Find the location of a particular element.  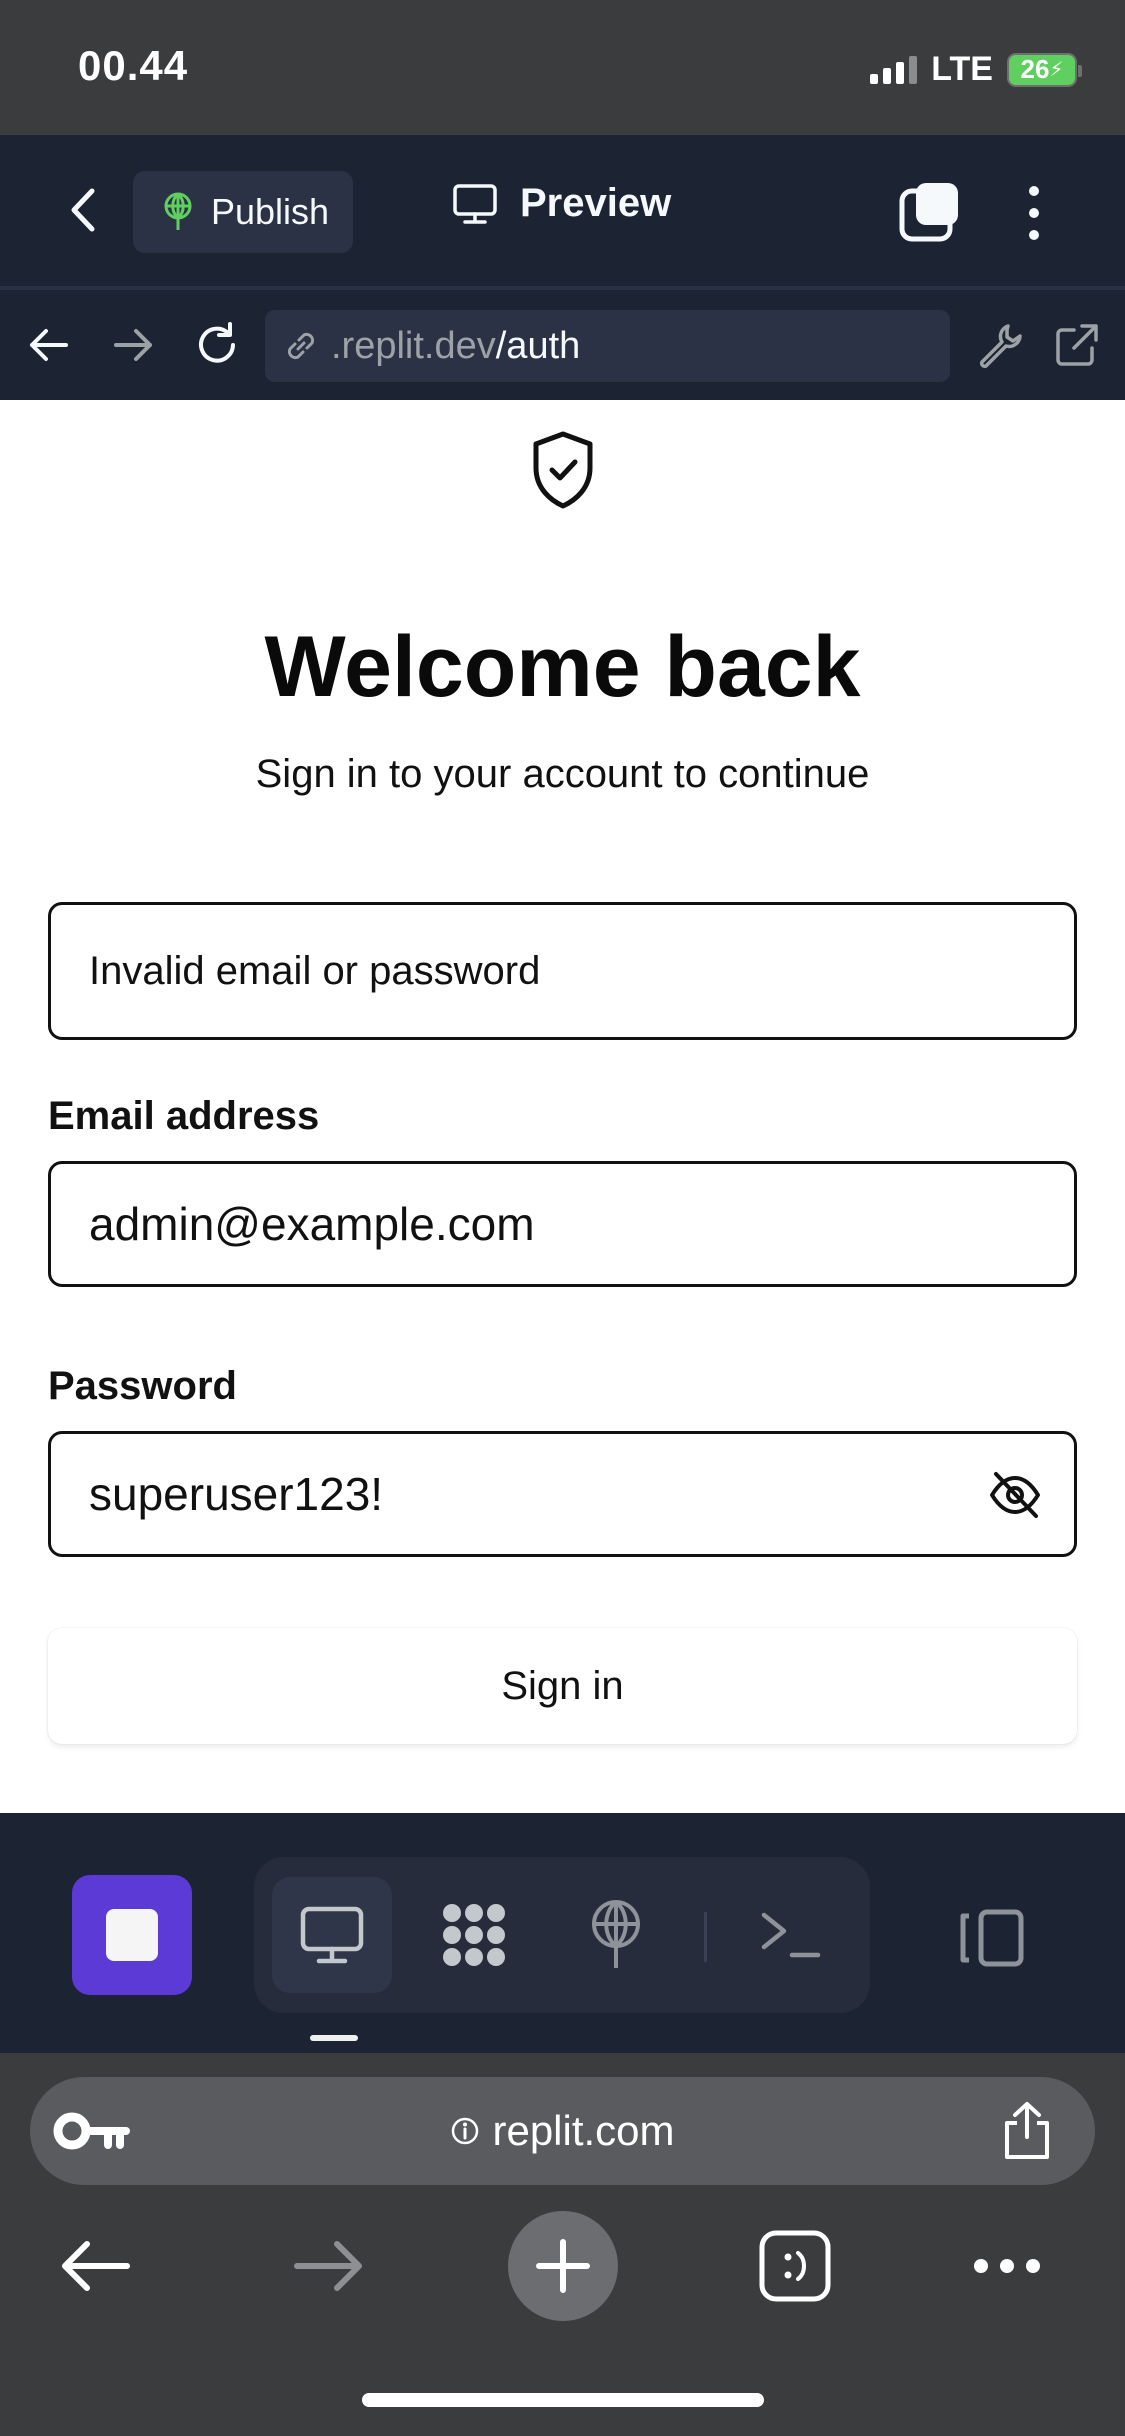

windows-icon is located at coordinates (929, 212).